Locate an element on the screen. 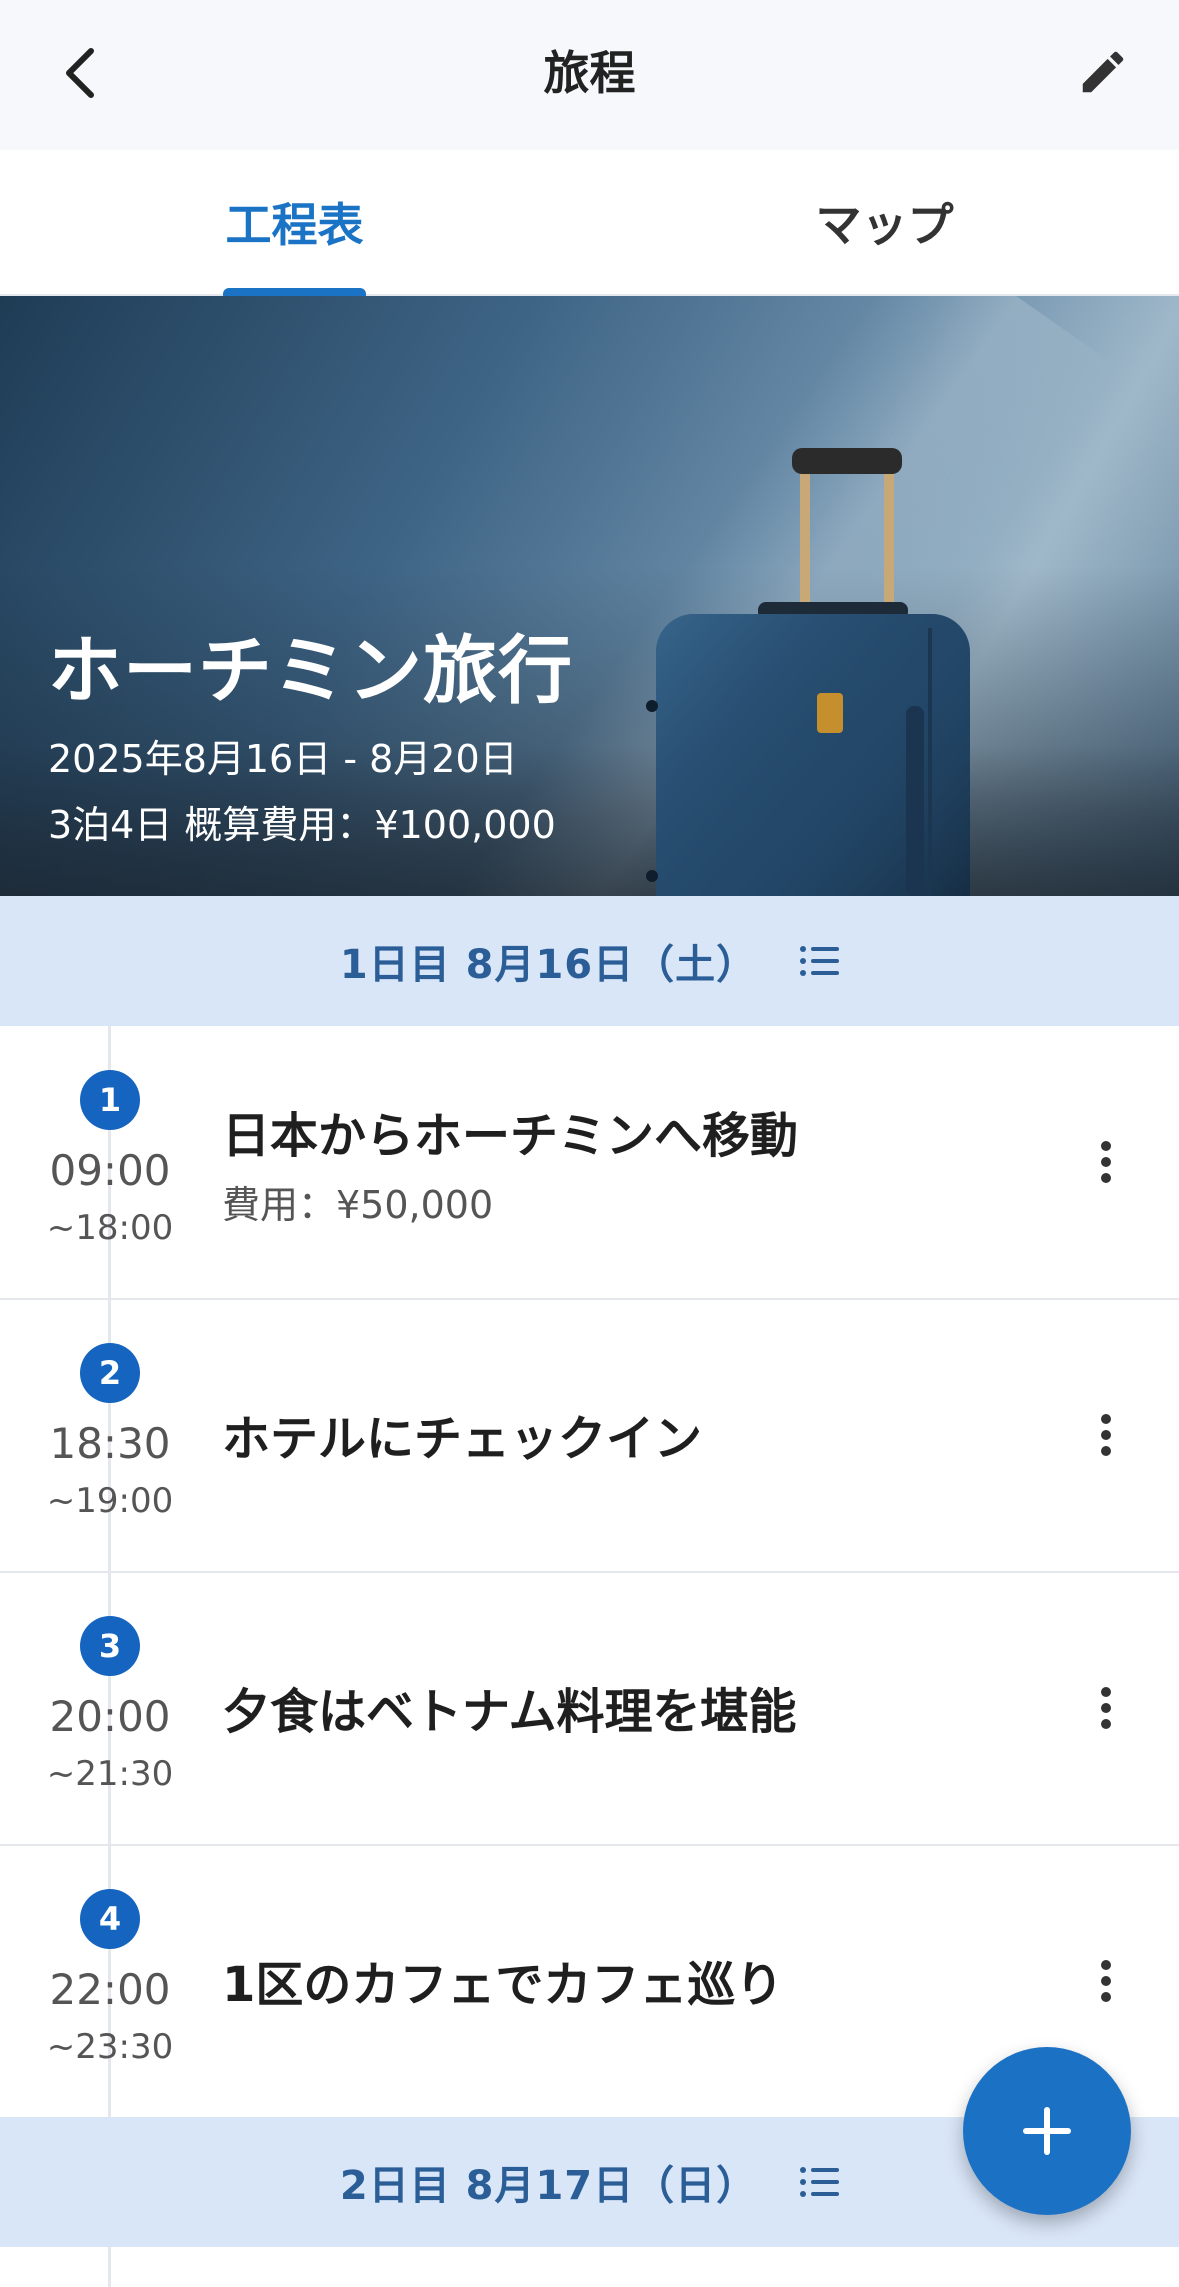 The width and height of the screenshot is (1179, 2287). suitcase-illustration is located at coordinates (808, 672).